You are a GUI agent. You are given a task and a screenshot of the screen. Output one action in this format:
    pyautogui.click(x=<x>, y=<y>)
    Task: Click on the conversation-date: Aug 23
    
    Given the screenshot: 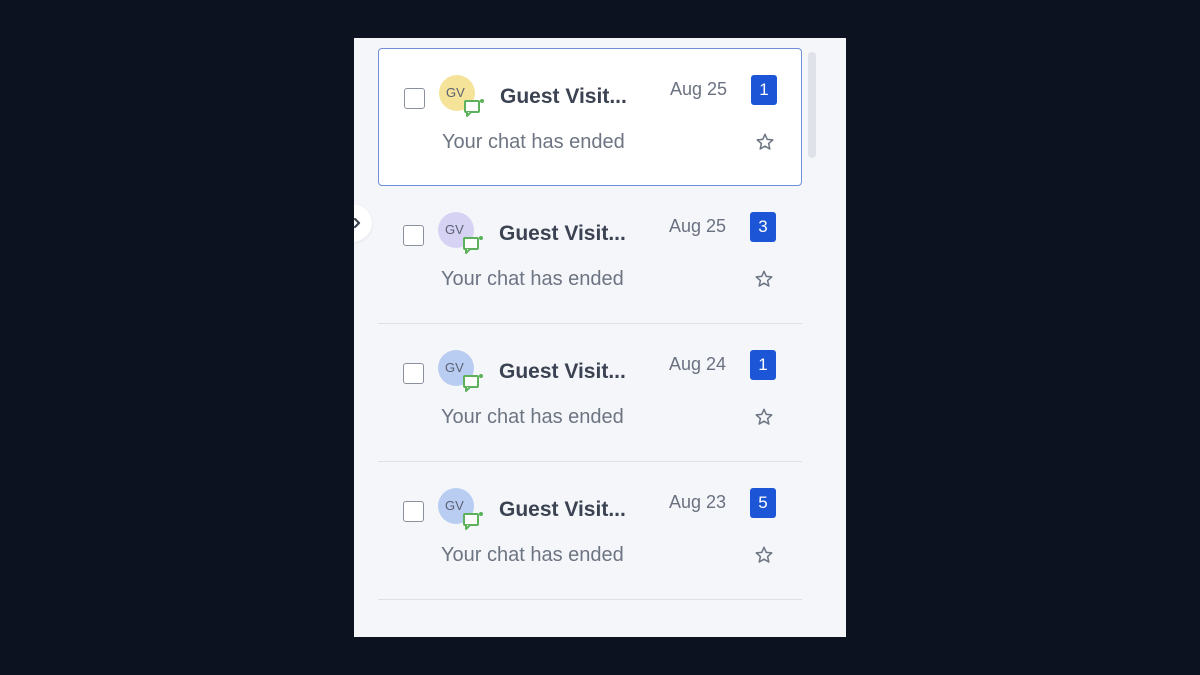 What is the action you would take?
    pyautogui.click(x=698, y=502)
    